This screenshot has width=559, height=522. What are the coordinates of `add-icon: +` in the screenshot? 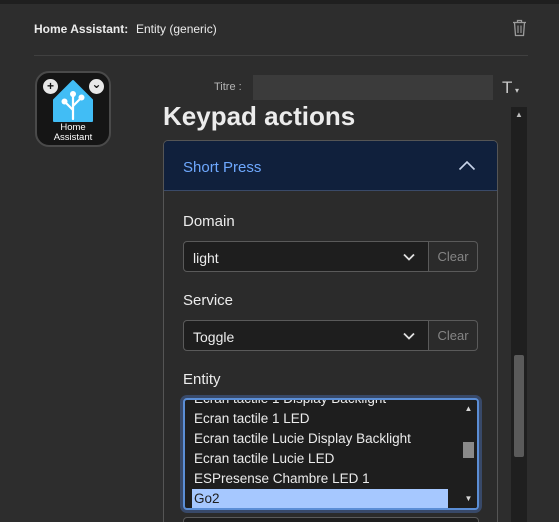 It's located at (50, 86).